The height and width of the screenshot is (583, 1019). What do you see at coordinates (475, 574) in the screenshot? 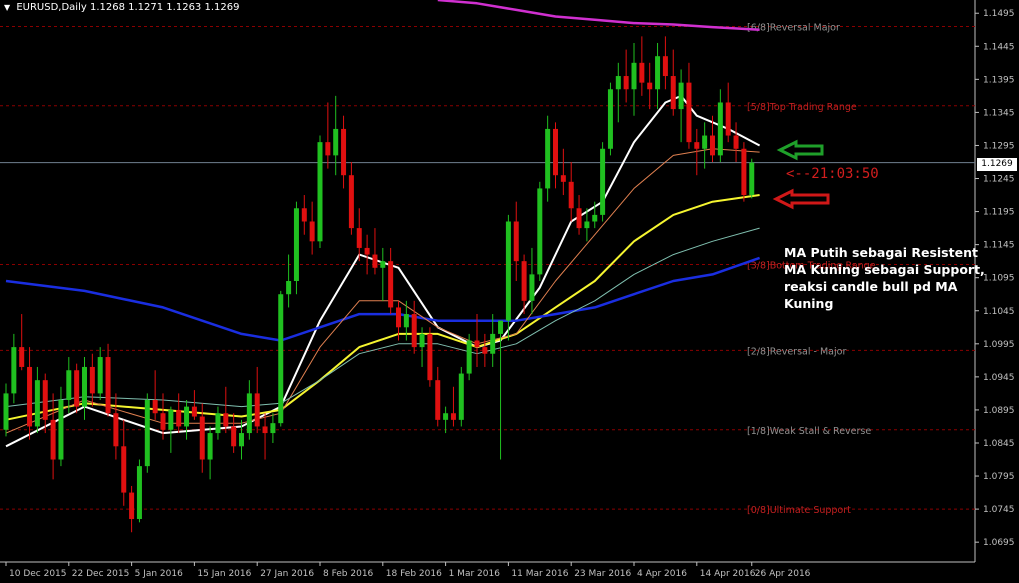
I see `x-tick-label: 1 Mar 2016` at bounding box center [475, 574].